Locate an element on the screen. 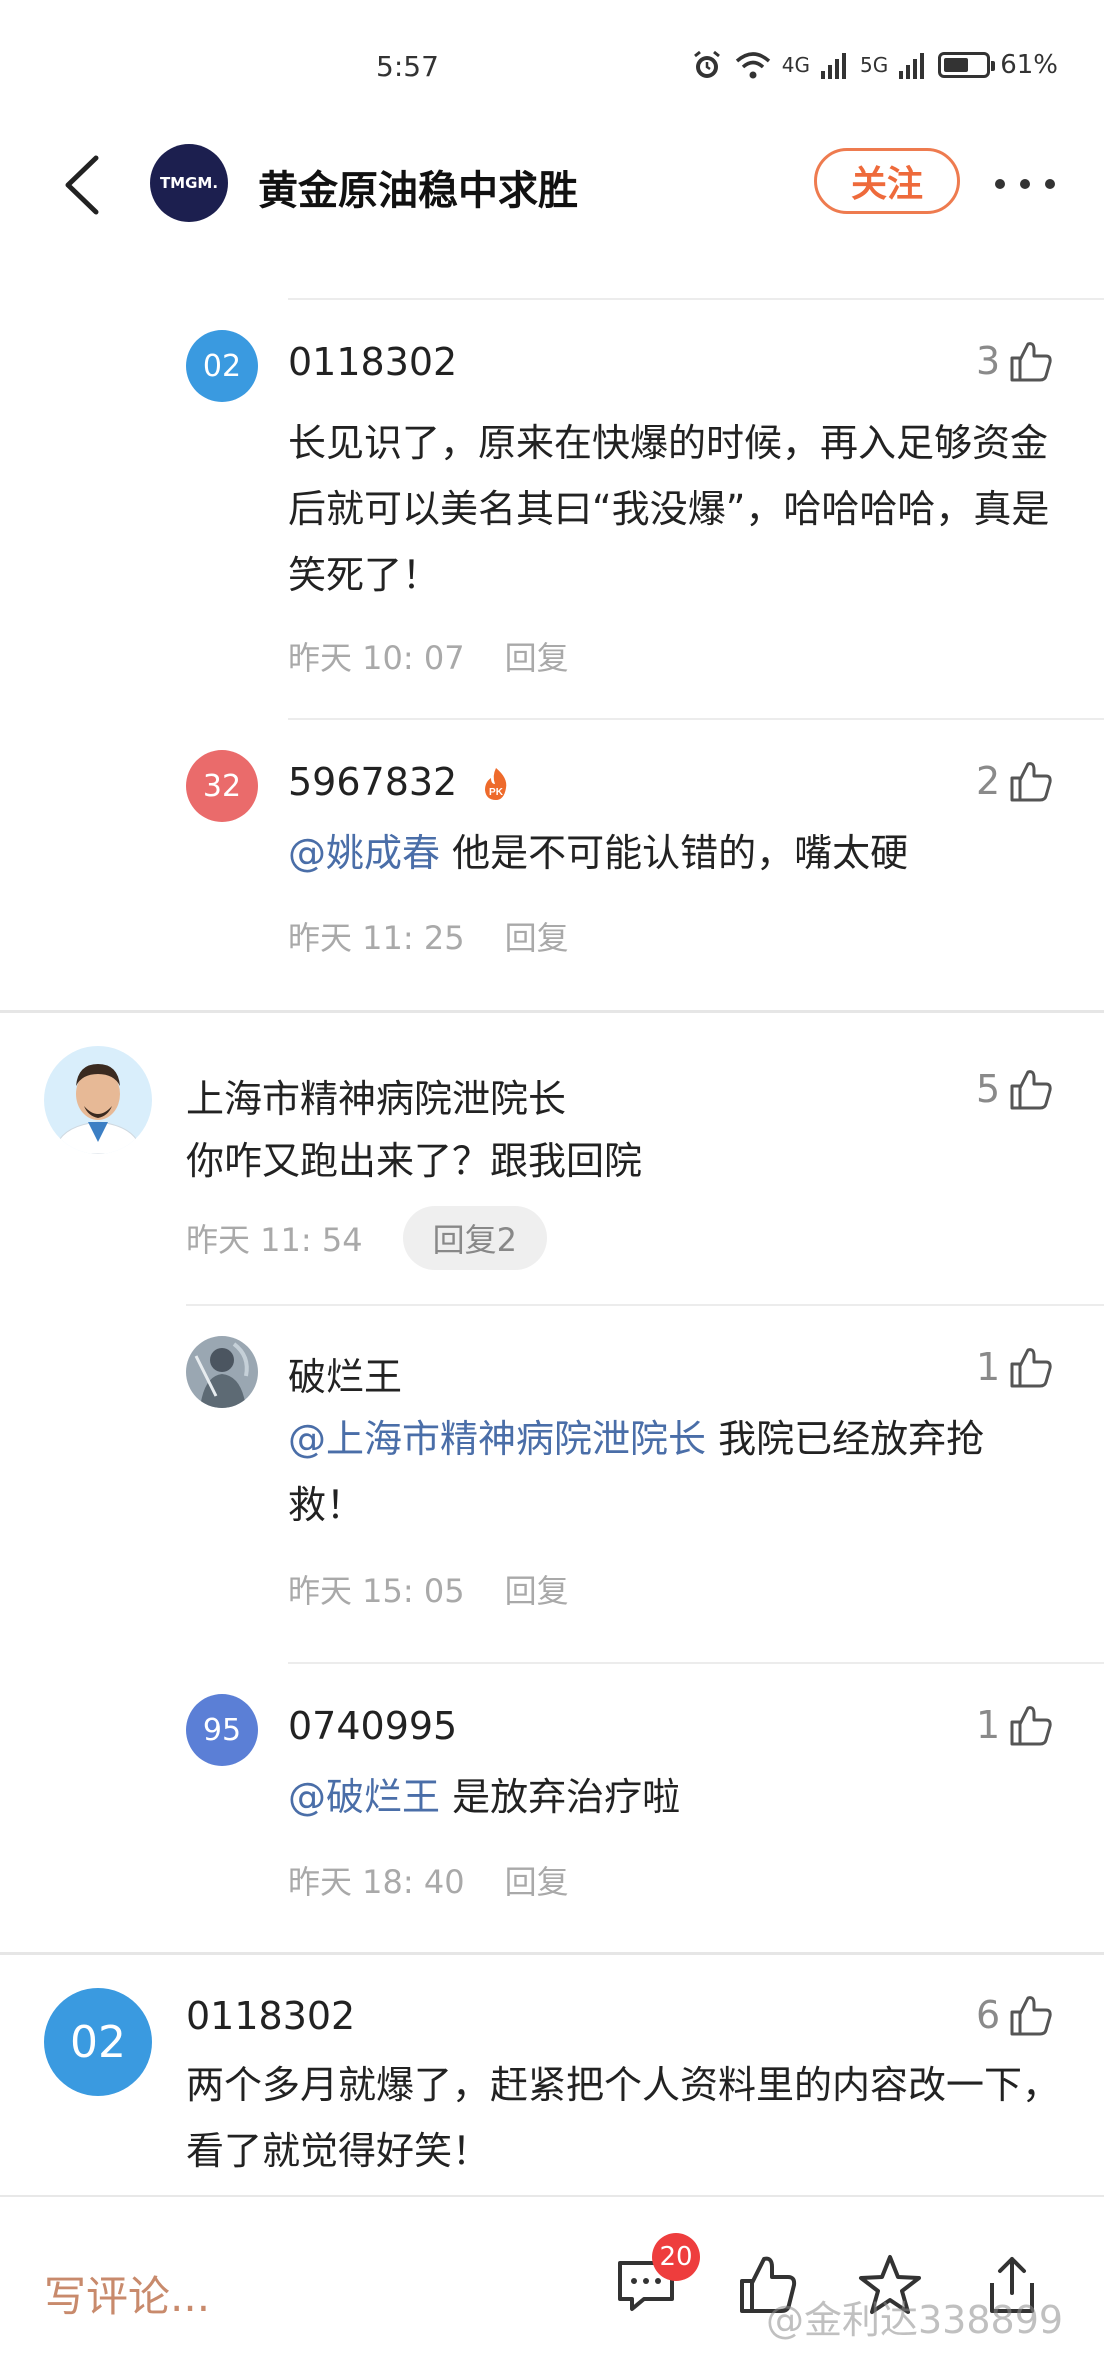 The image size is (1104, 2378). like-count: 3 is located at coordinates (988, 361).